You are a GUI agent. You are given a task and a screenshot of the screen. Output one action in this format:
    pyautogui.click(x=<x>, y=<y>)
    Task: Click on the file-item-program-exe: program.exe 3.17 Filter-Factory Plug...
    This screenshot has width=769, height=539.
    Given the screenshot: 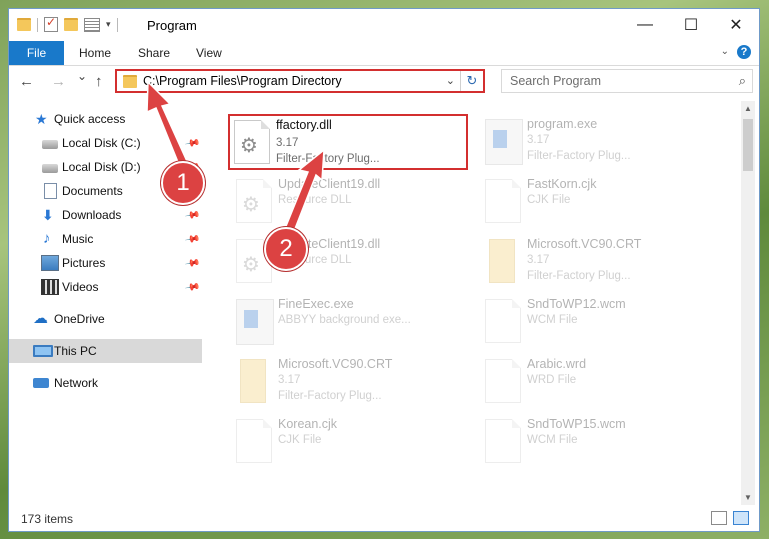 What is the action you would take?
    pyautogui.click(x=599, y=141)
    